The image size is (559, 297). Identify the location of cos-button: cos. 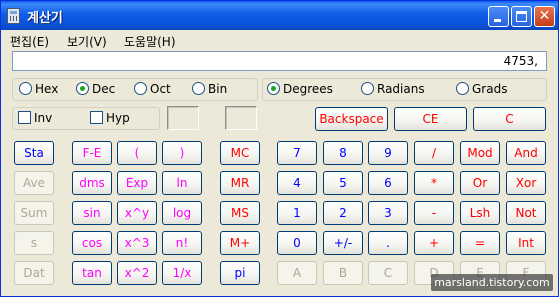
(92, 243).